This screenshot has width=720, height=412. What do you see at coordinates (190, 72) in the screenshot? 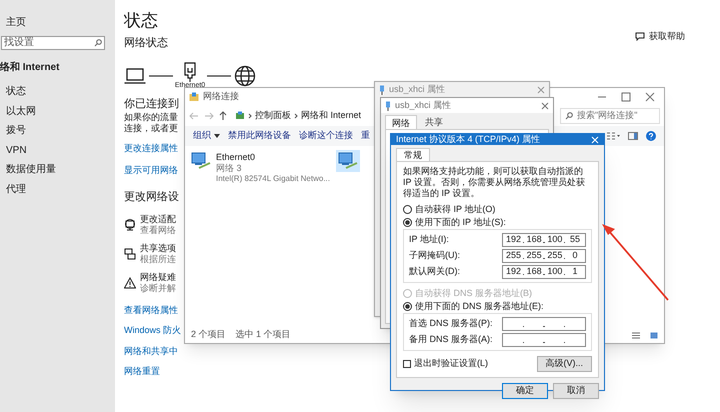
I see `ethernet-port-icon` at bounding box center [190, 72].